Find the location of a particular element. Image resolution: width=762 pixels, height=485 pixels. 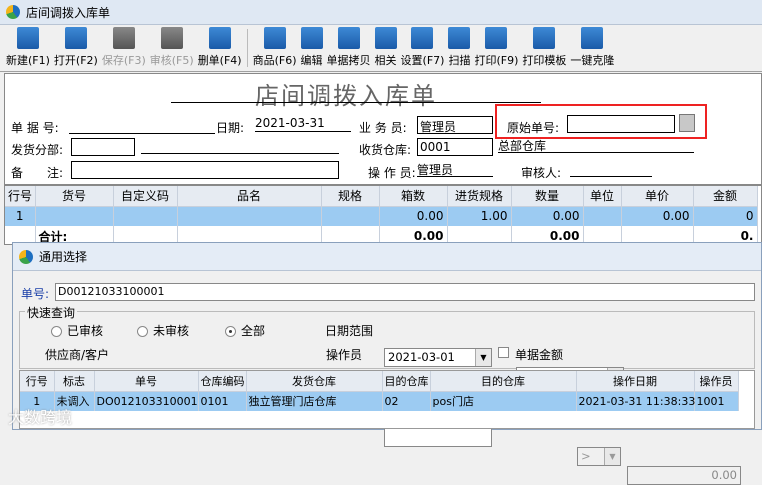

scan-icon is located at coordinates (459, 38).